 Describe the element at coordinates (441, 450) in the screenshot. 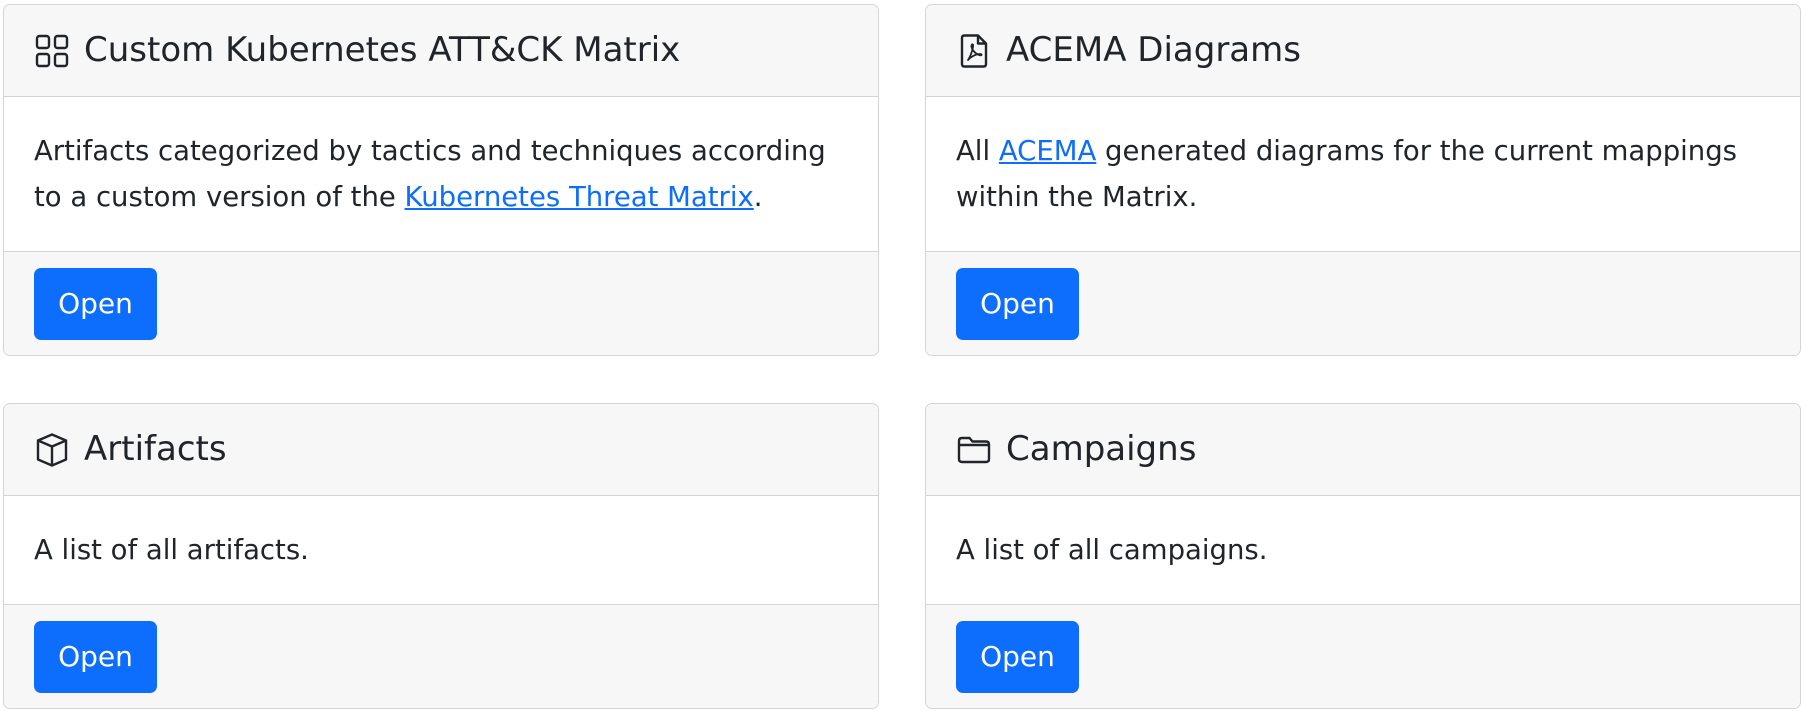

I see `card-header: Artifacts` at that location.